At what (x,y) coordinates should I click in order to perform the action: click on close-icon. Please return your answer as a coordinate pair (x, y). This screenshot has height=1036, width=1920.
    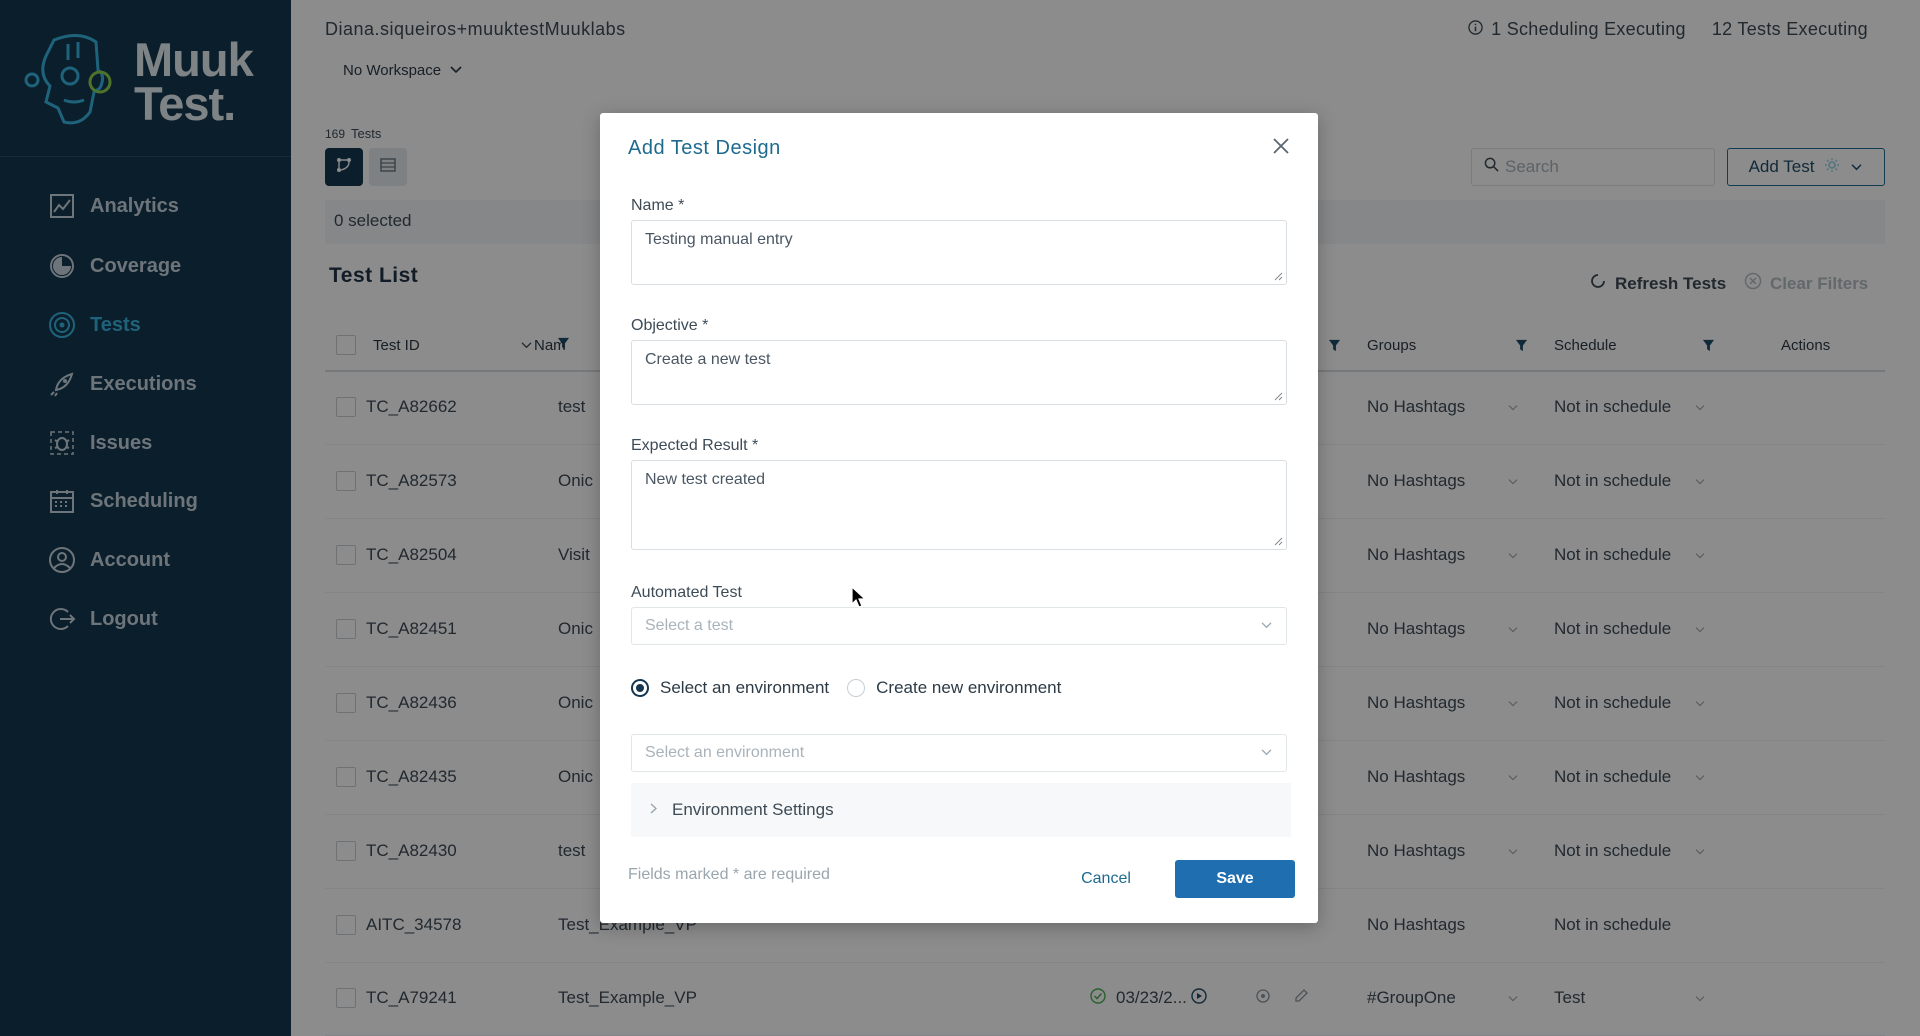
    Looking at the image, I should click on (1282, 147).